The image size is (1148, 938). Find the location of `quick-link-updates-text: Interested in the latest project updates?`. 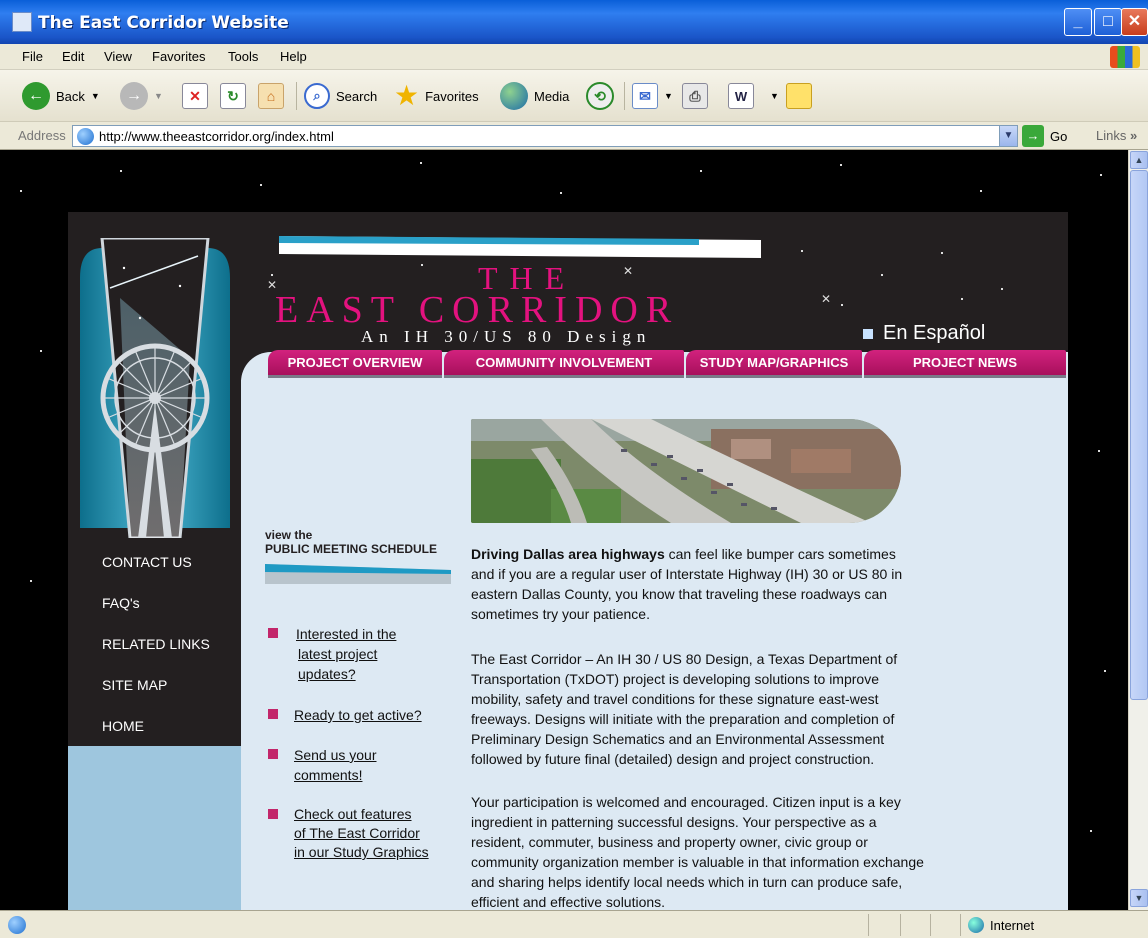

quick-link-updates-text: Interested in the latest project updates? is located at coordinates (346, 654).